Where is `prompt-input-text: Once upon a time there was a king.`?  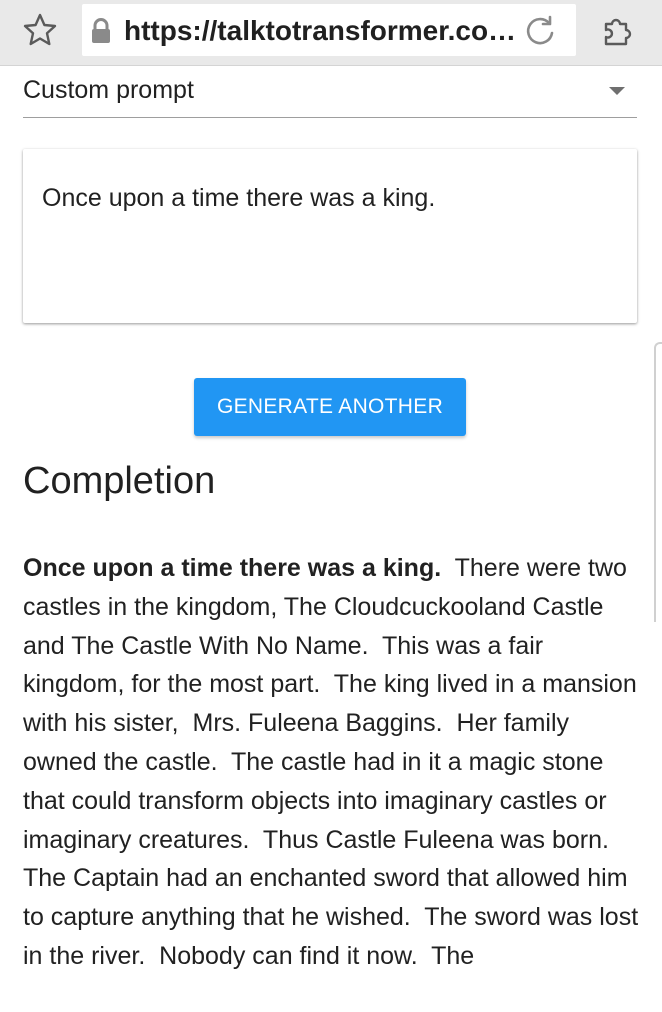 prompt-input-text: Once upon a time there was a king. is located at coordinates (239, 198).